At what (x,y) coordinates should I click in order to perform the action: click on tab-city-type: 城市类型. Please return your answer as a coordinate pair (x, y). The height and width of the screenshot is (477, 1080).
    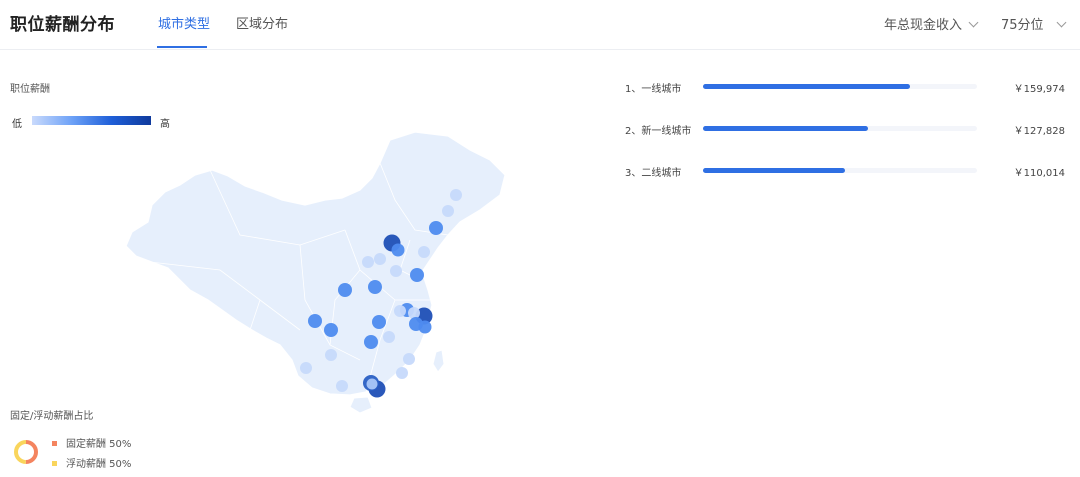
    Looking at the image, I should click on (184, 22).